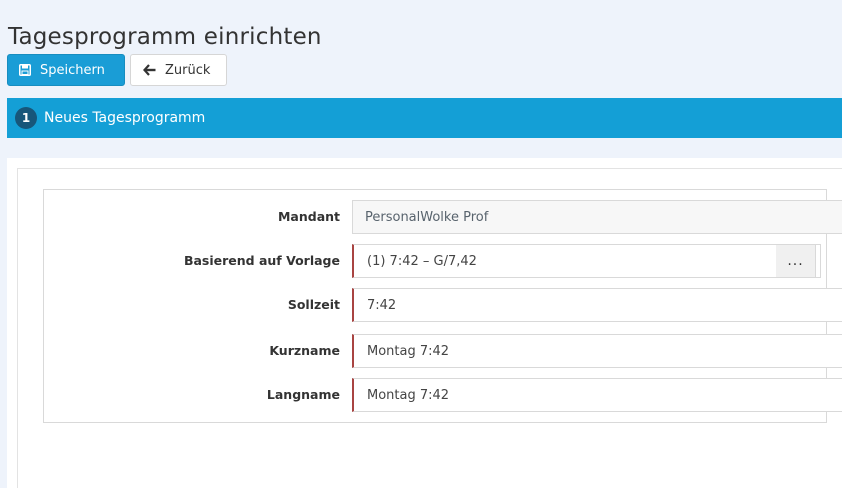 This screenshot has height=488, width=842. What do you see at coordinates (303, 394) in the screenshot?
I see `langname-label: Langname` at bounding box center [303, 394].